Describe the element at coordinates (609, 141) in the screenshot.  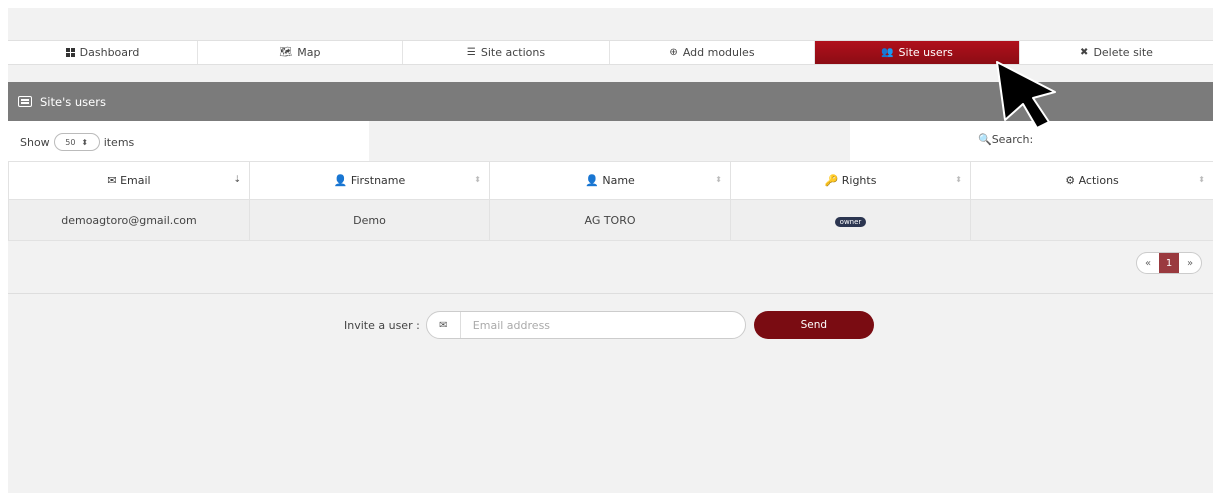
I see `controls-spacer` at that location.